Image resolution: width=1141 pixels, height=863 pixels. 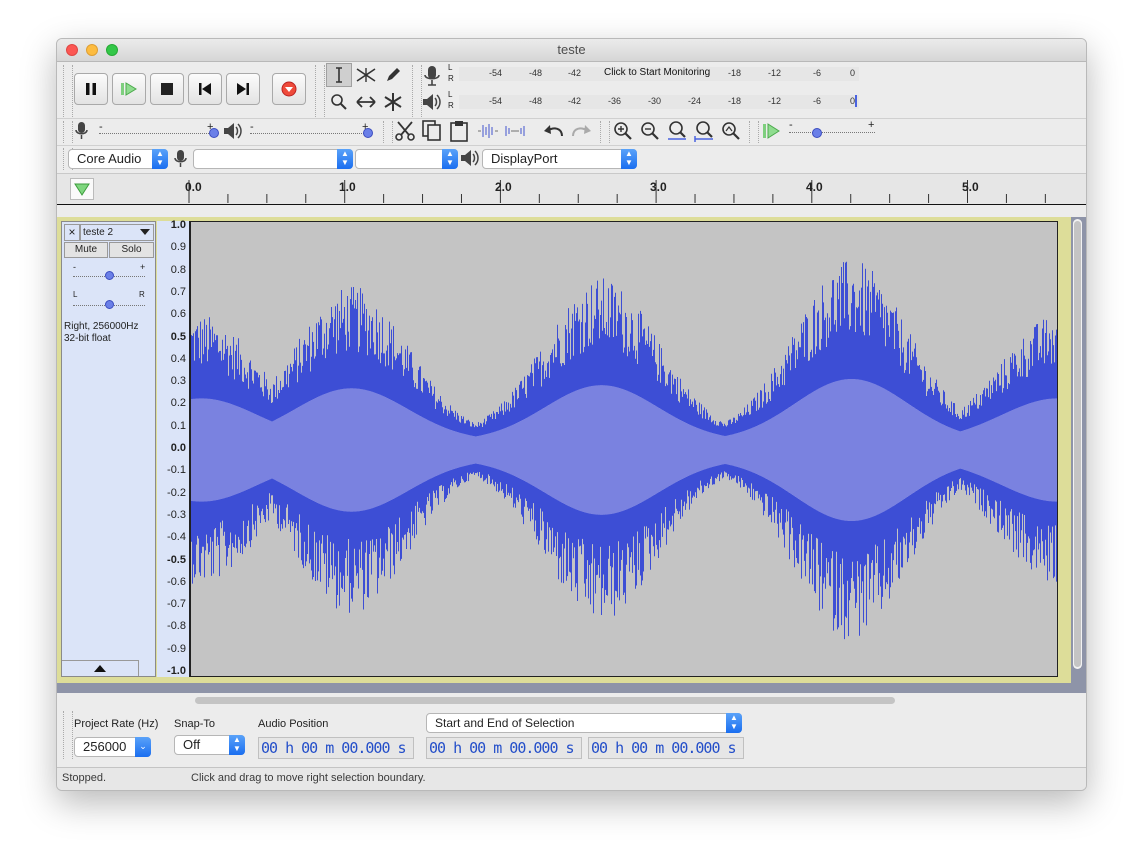 What do you see at coordinates (704, 131) in the screenshot?
I see `fit-project-button` at bounding box center [704, 131].